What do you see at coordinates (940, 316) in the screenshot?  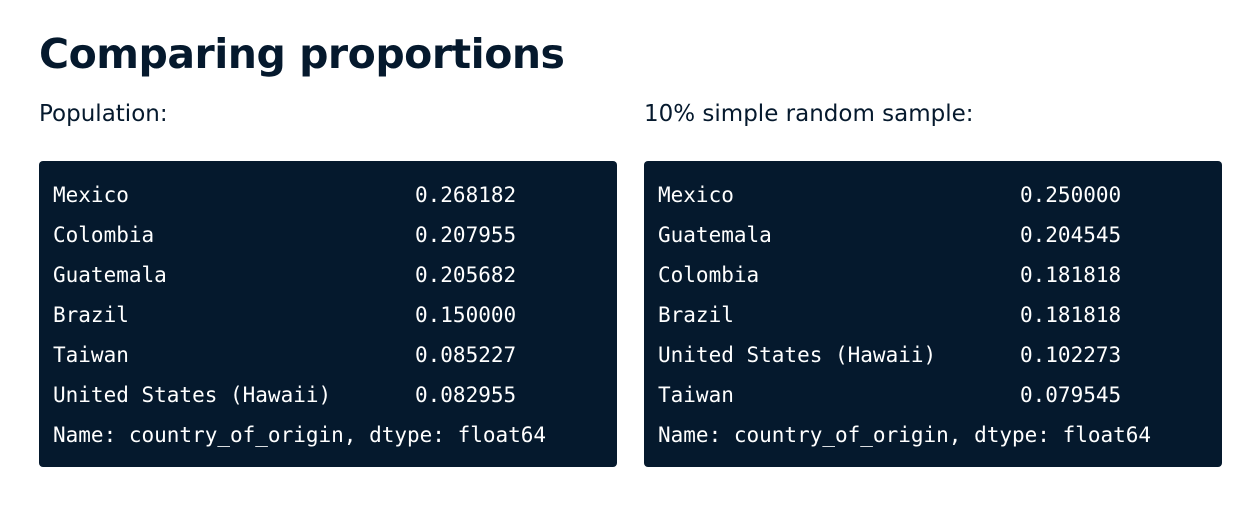 I see `table-row: Brazil 0.181818` at bounding box center [940, 316].